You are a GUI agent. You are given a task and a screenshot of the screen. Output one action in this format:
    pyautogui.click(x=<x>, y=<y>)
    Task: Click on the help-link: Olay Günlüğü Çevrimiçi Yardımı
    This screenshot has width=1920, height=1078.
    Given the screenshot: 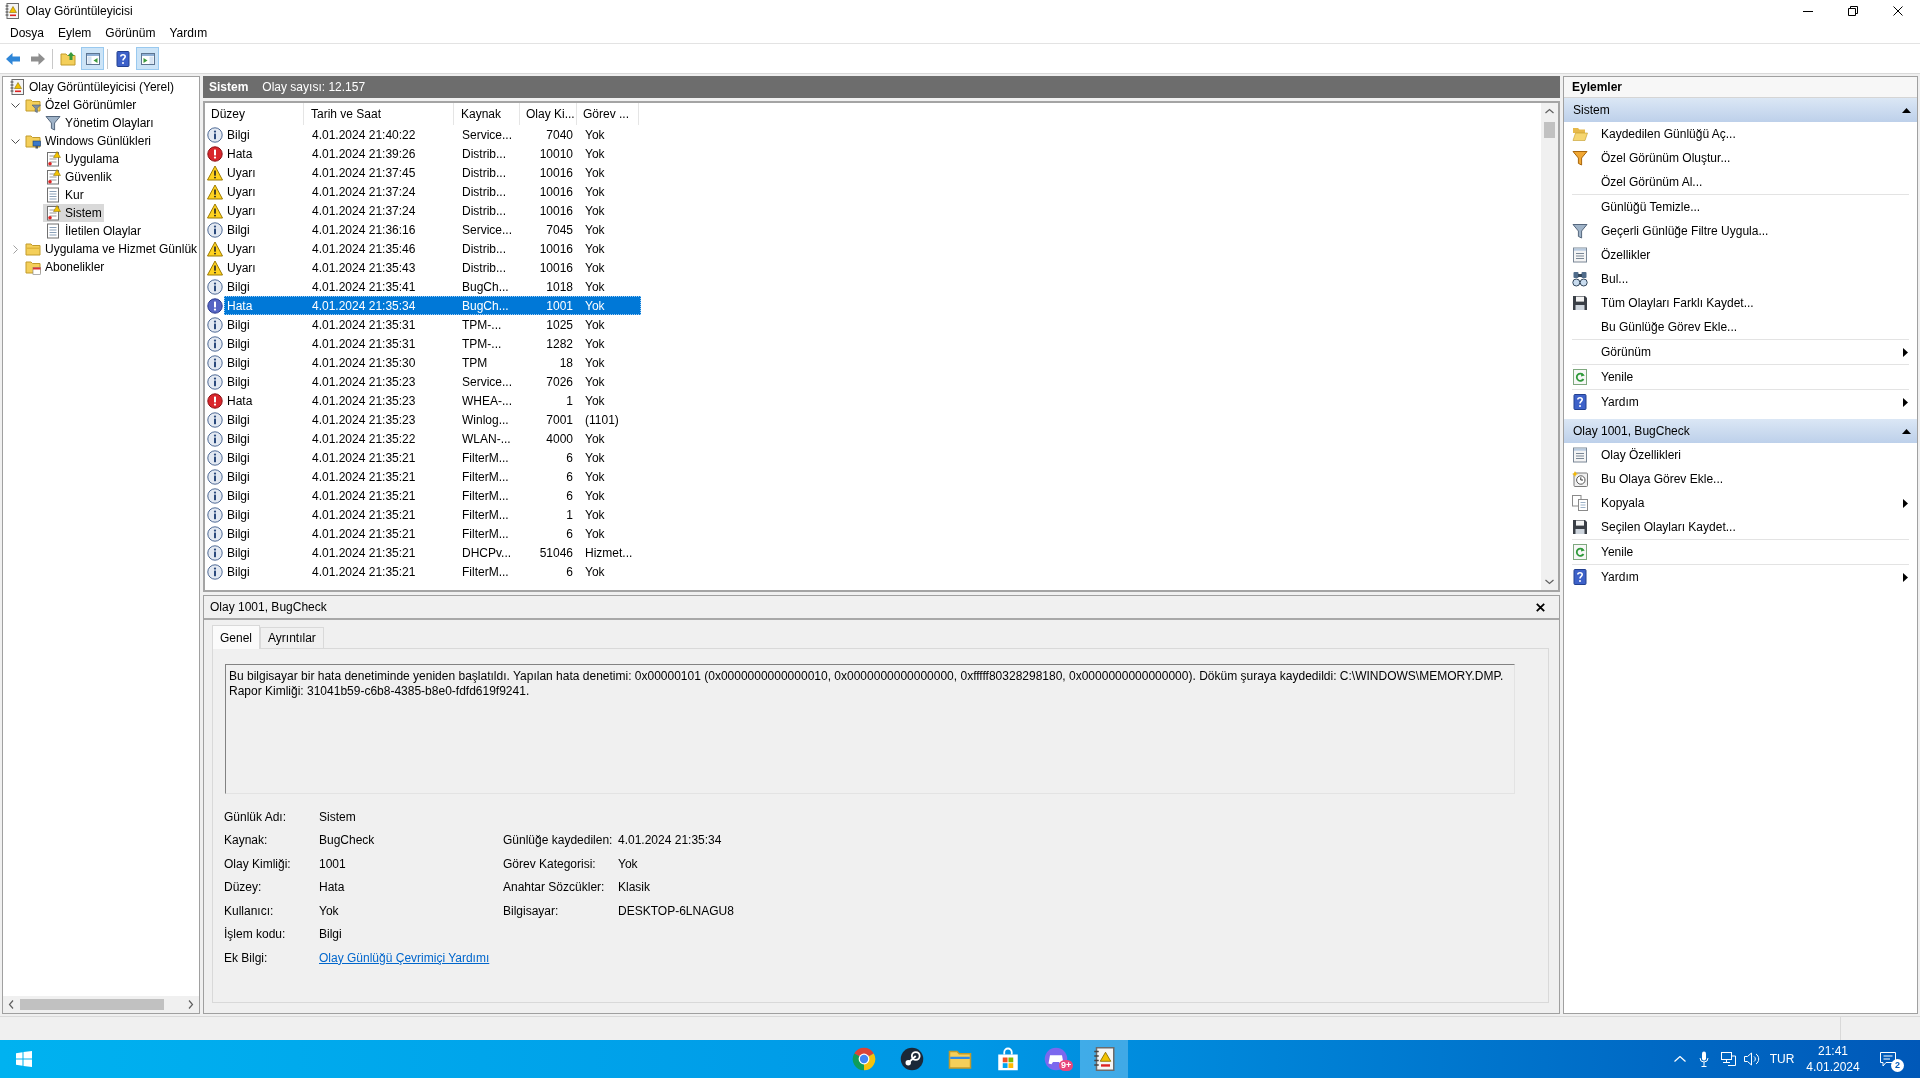 What is the action you would take?
    pyautogui.click(x=404, y=957)
    